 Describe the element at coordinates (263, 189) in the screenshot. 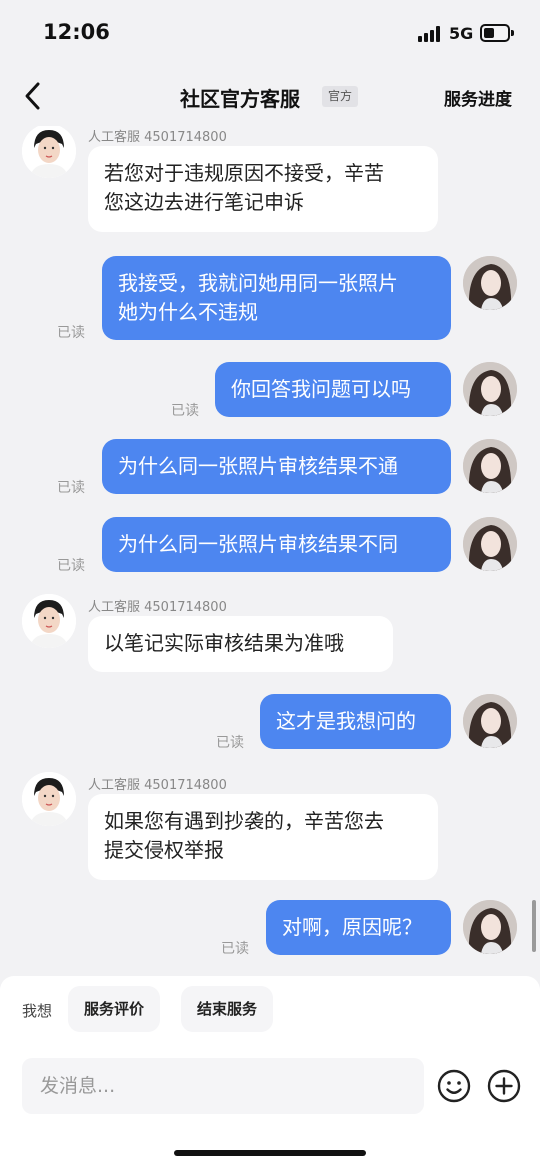

I see `message-bubble: 若您对于违规原因不接受，辛苦 您这边去进行笔记申诉` at that location.